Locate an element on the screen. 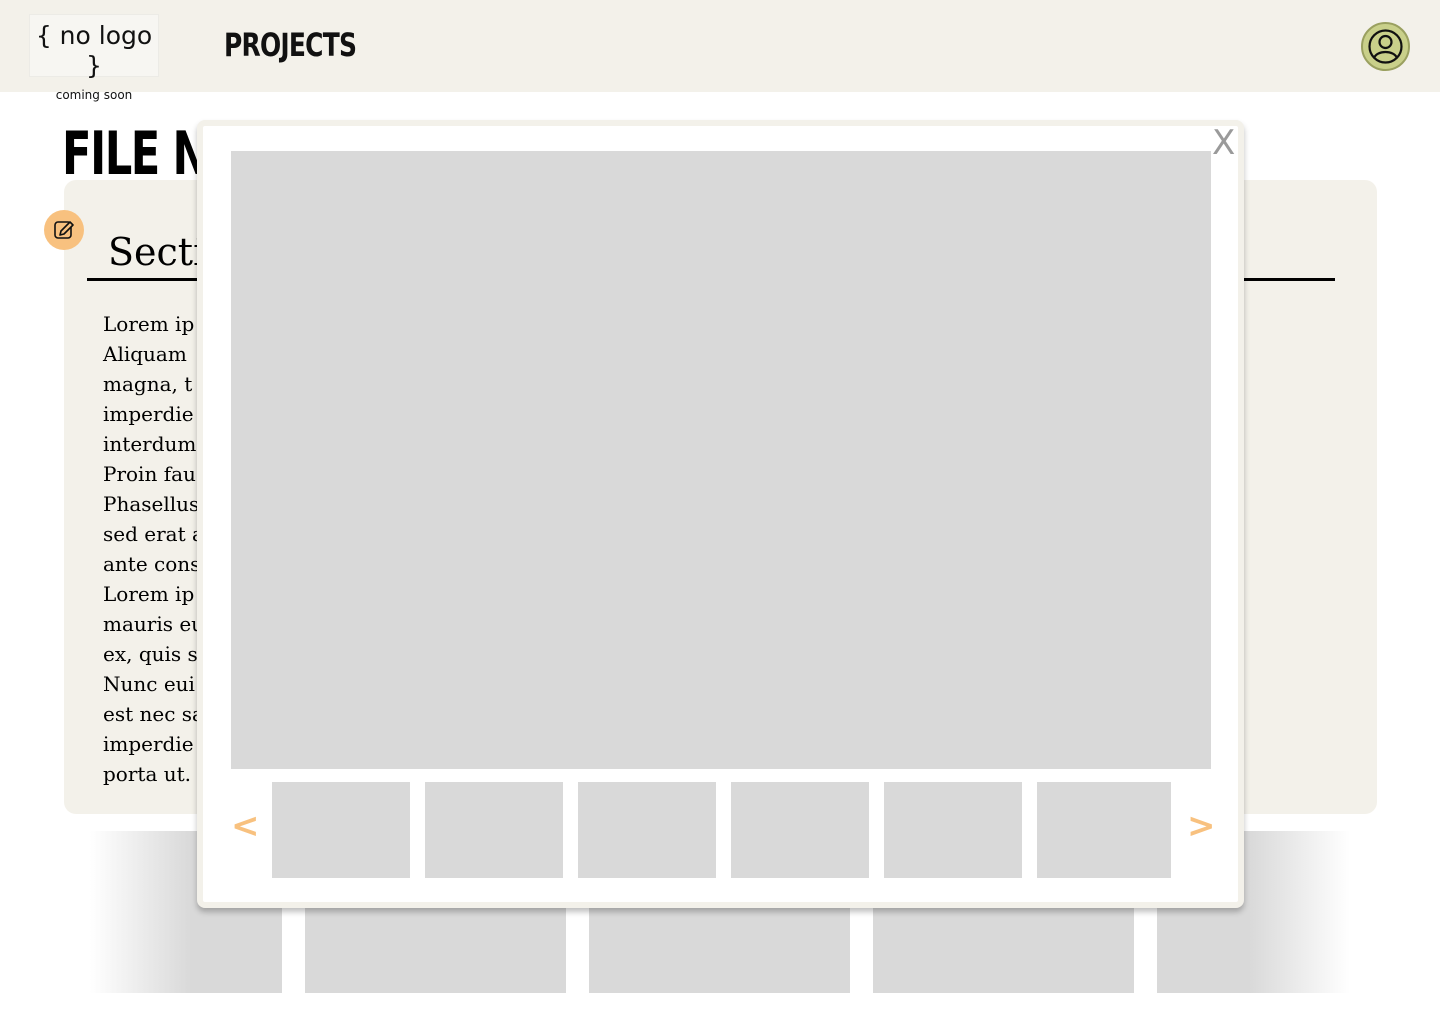 Image resolution: width=1440 pixels, height=1024 pixels. user-avatar is located at coordinates (1385, 46).